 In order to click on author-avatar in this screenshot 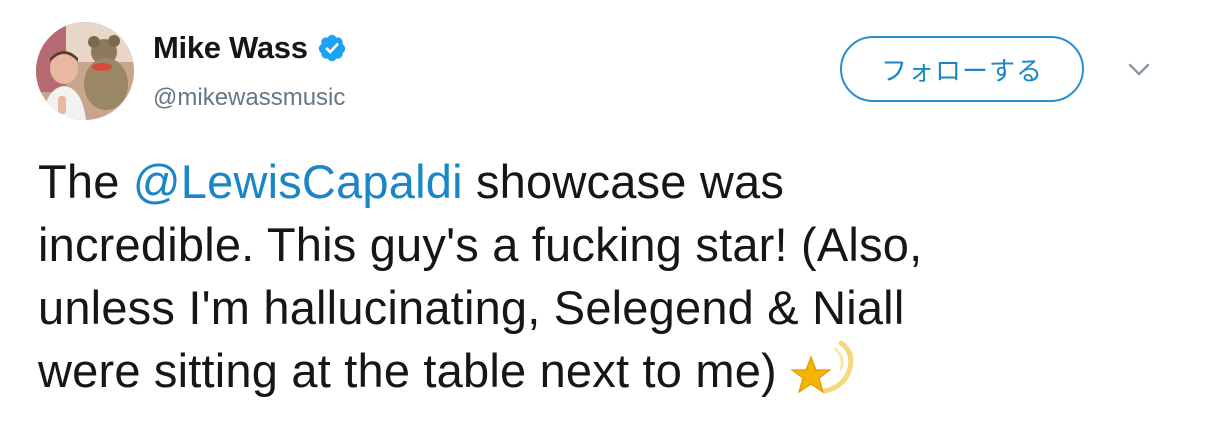, I will do `click(85, 71)`.